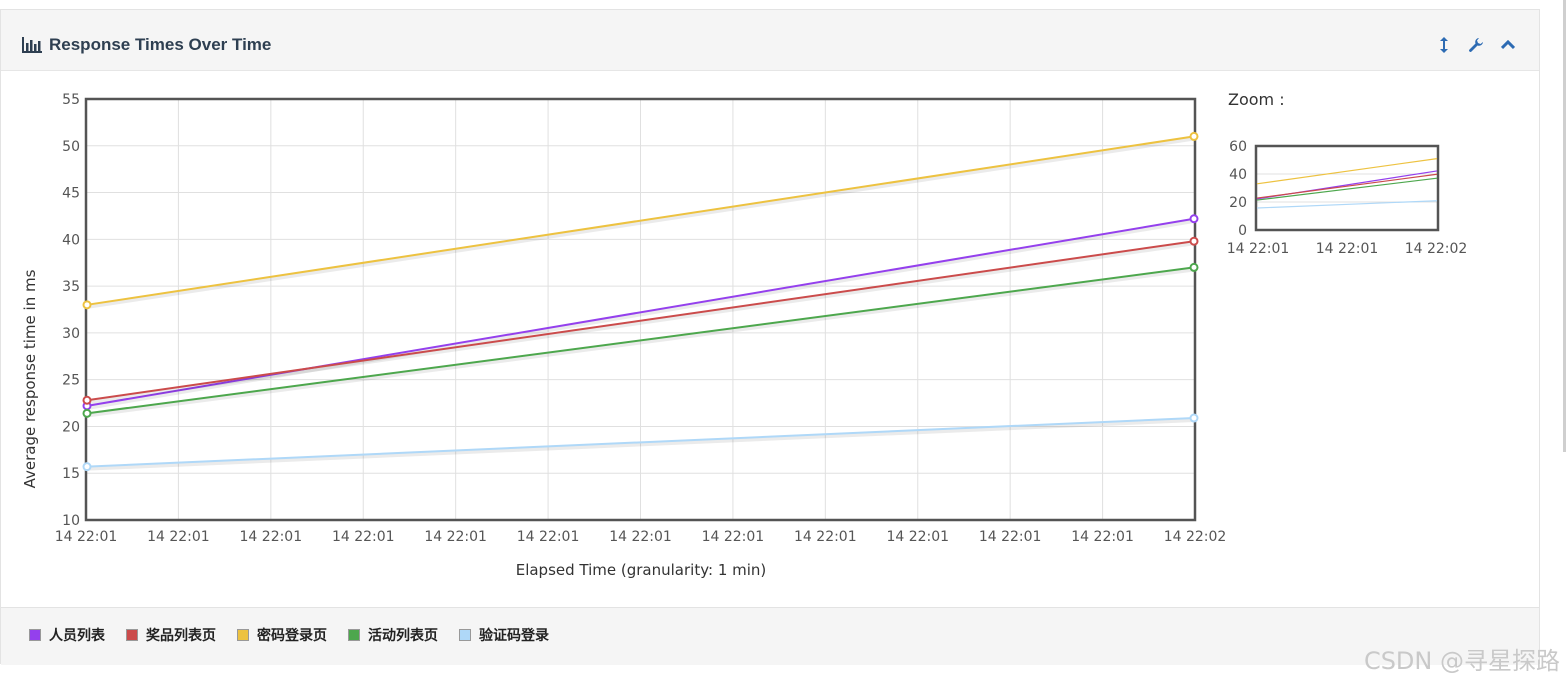  Describe the element at coordinates (514, 636) in the screenshot. I see `legend-label: 验证码登录` at that location.